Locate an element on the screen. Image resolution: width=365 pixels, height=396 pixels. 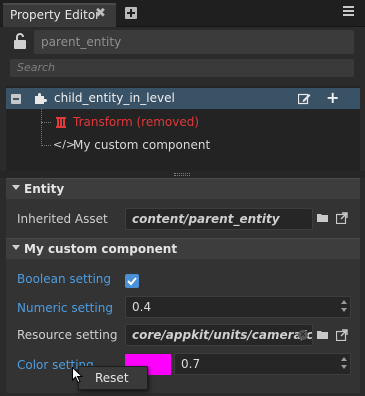
tab-title: Property Editor is located at coordinates (55, 15).